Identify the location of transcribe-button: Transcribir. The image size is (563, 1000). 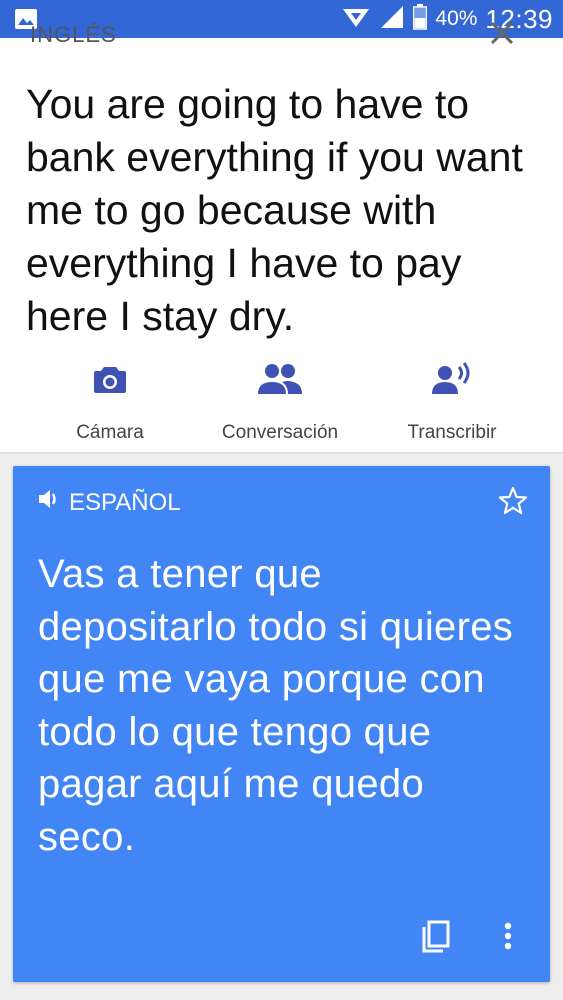
(452, 397).